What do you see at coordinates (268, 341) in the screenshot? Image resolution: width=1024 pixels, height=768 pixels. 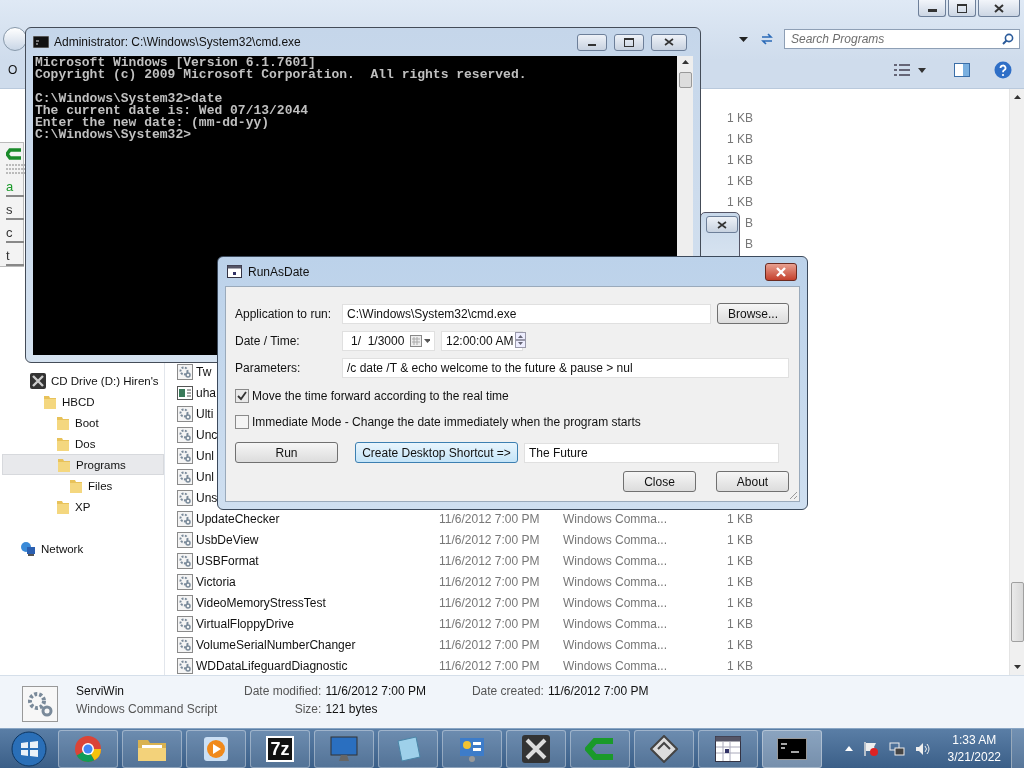 I see `field-label: Date / Time:` at bounding box center [268, 341].